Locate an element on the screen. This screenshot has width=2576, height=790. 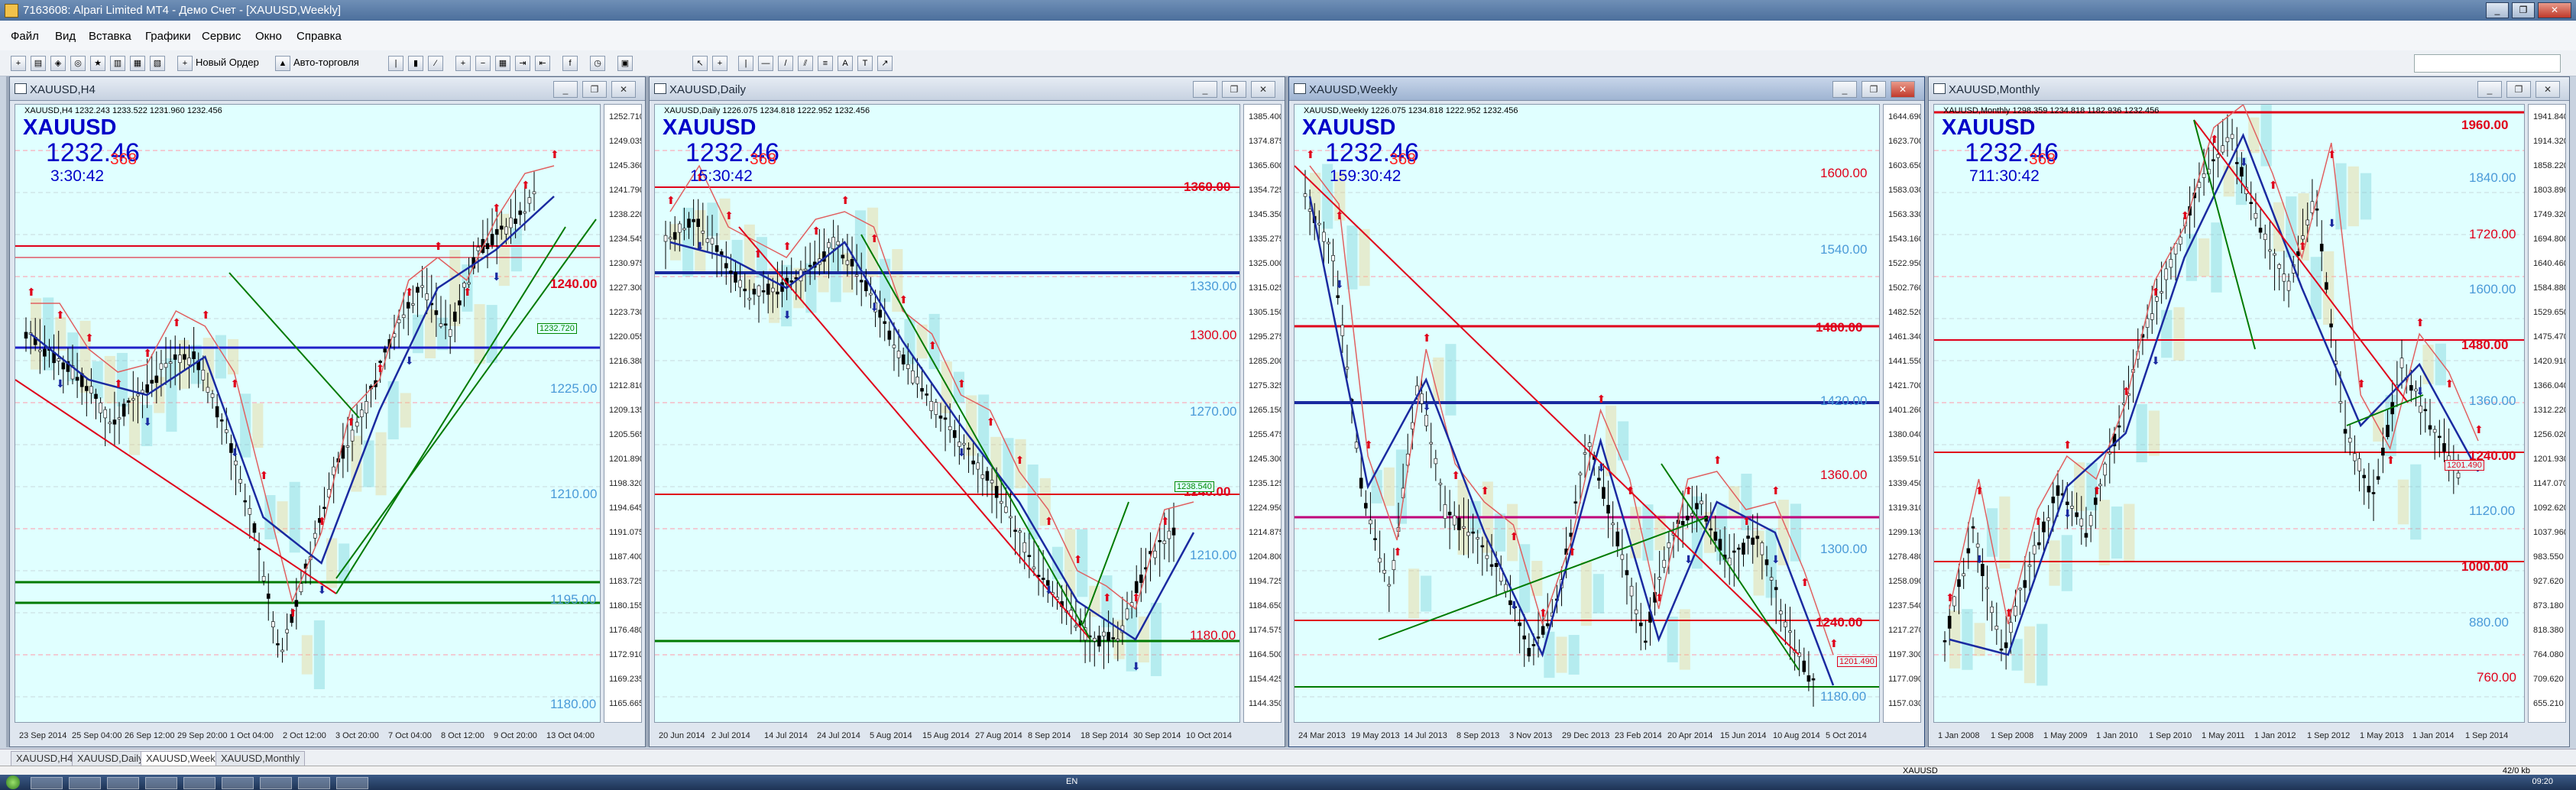
menu-window: Окно is located at coordinates (269, 36).